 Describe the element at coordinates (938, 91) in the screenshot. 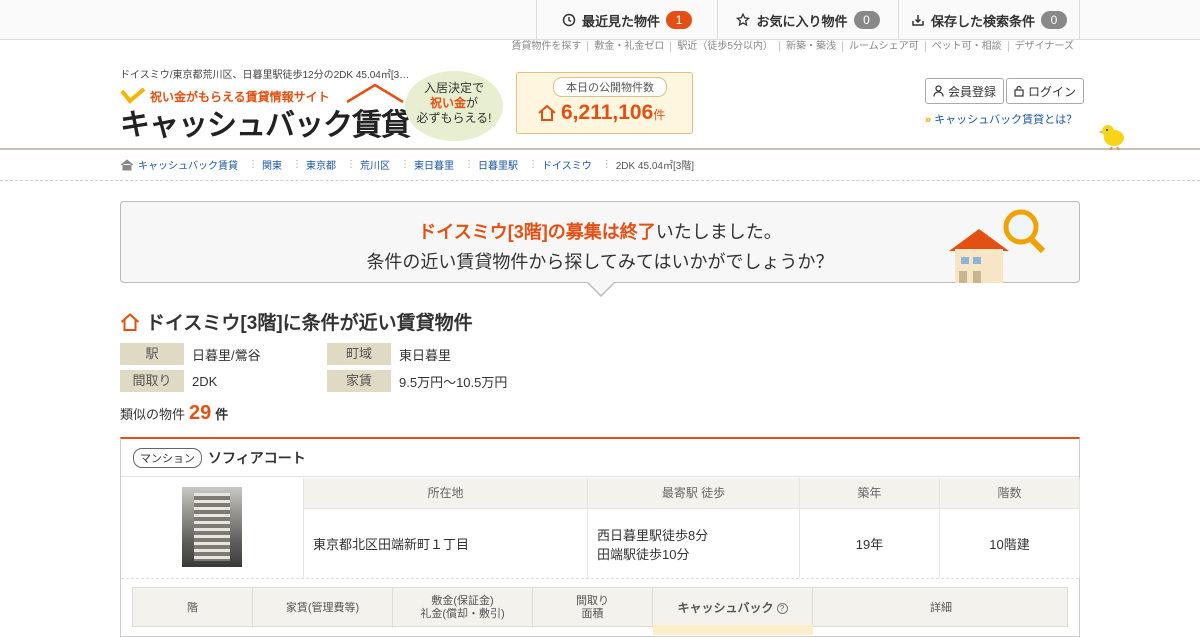

I see `user-icon` at that location.